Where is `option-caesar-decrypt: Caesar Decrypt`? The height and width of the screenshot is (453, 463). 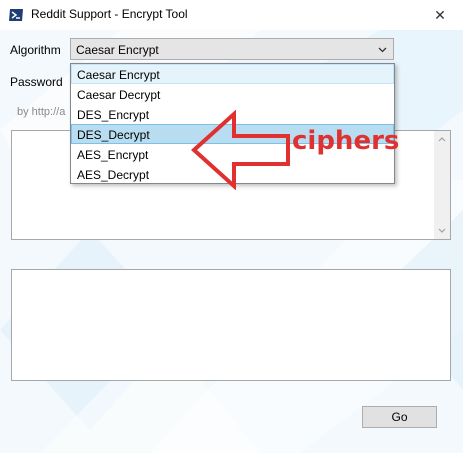
option-caesar-decrypt: Caesar Decrypt is located at coordinates (232, 94).